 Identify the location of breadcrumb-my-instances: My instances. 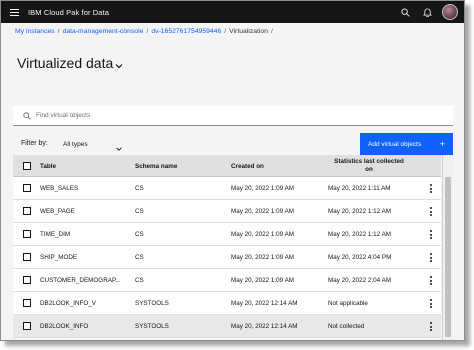
(35, 31).